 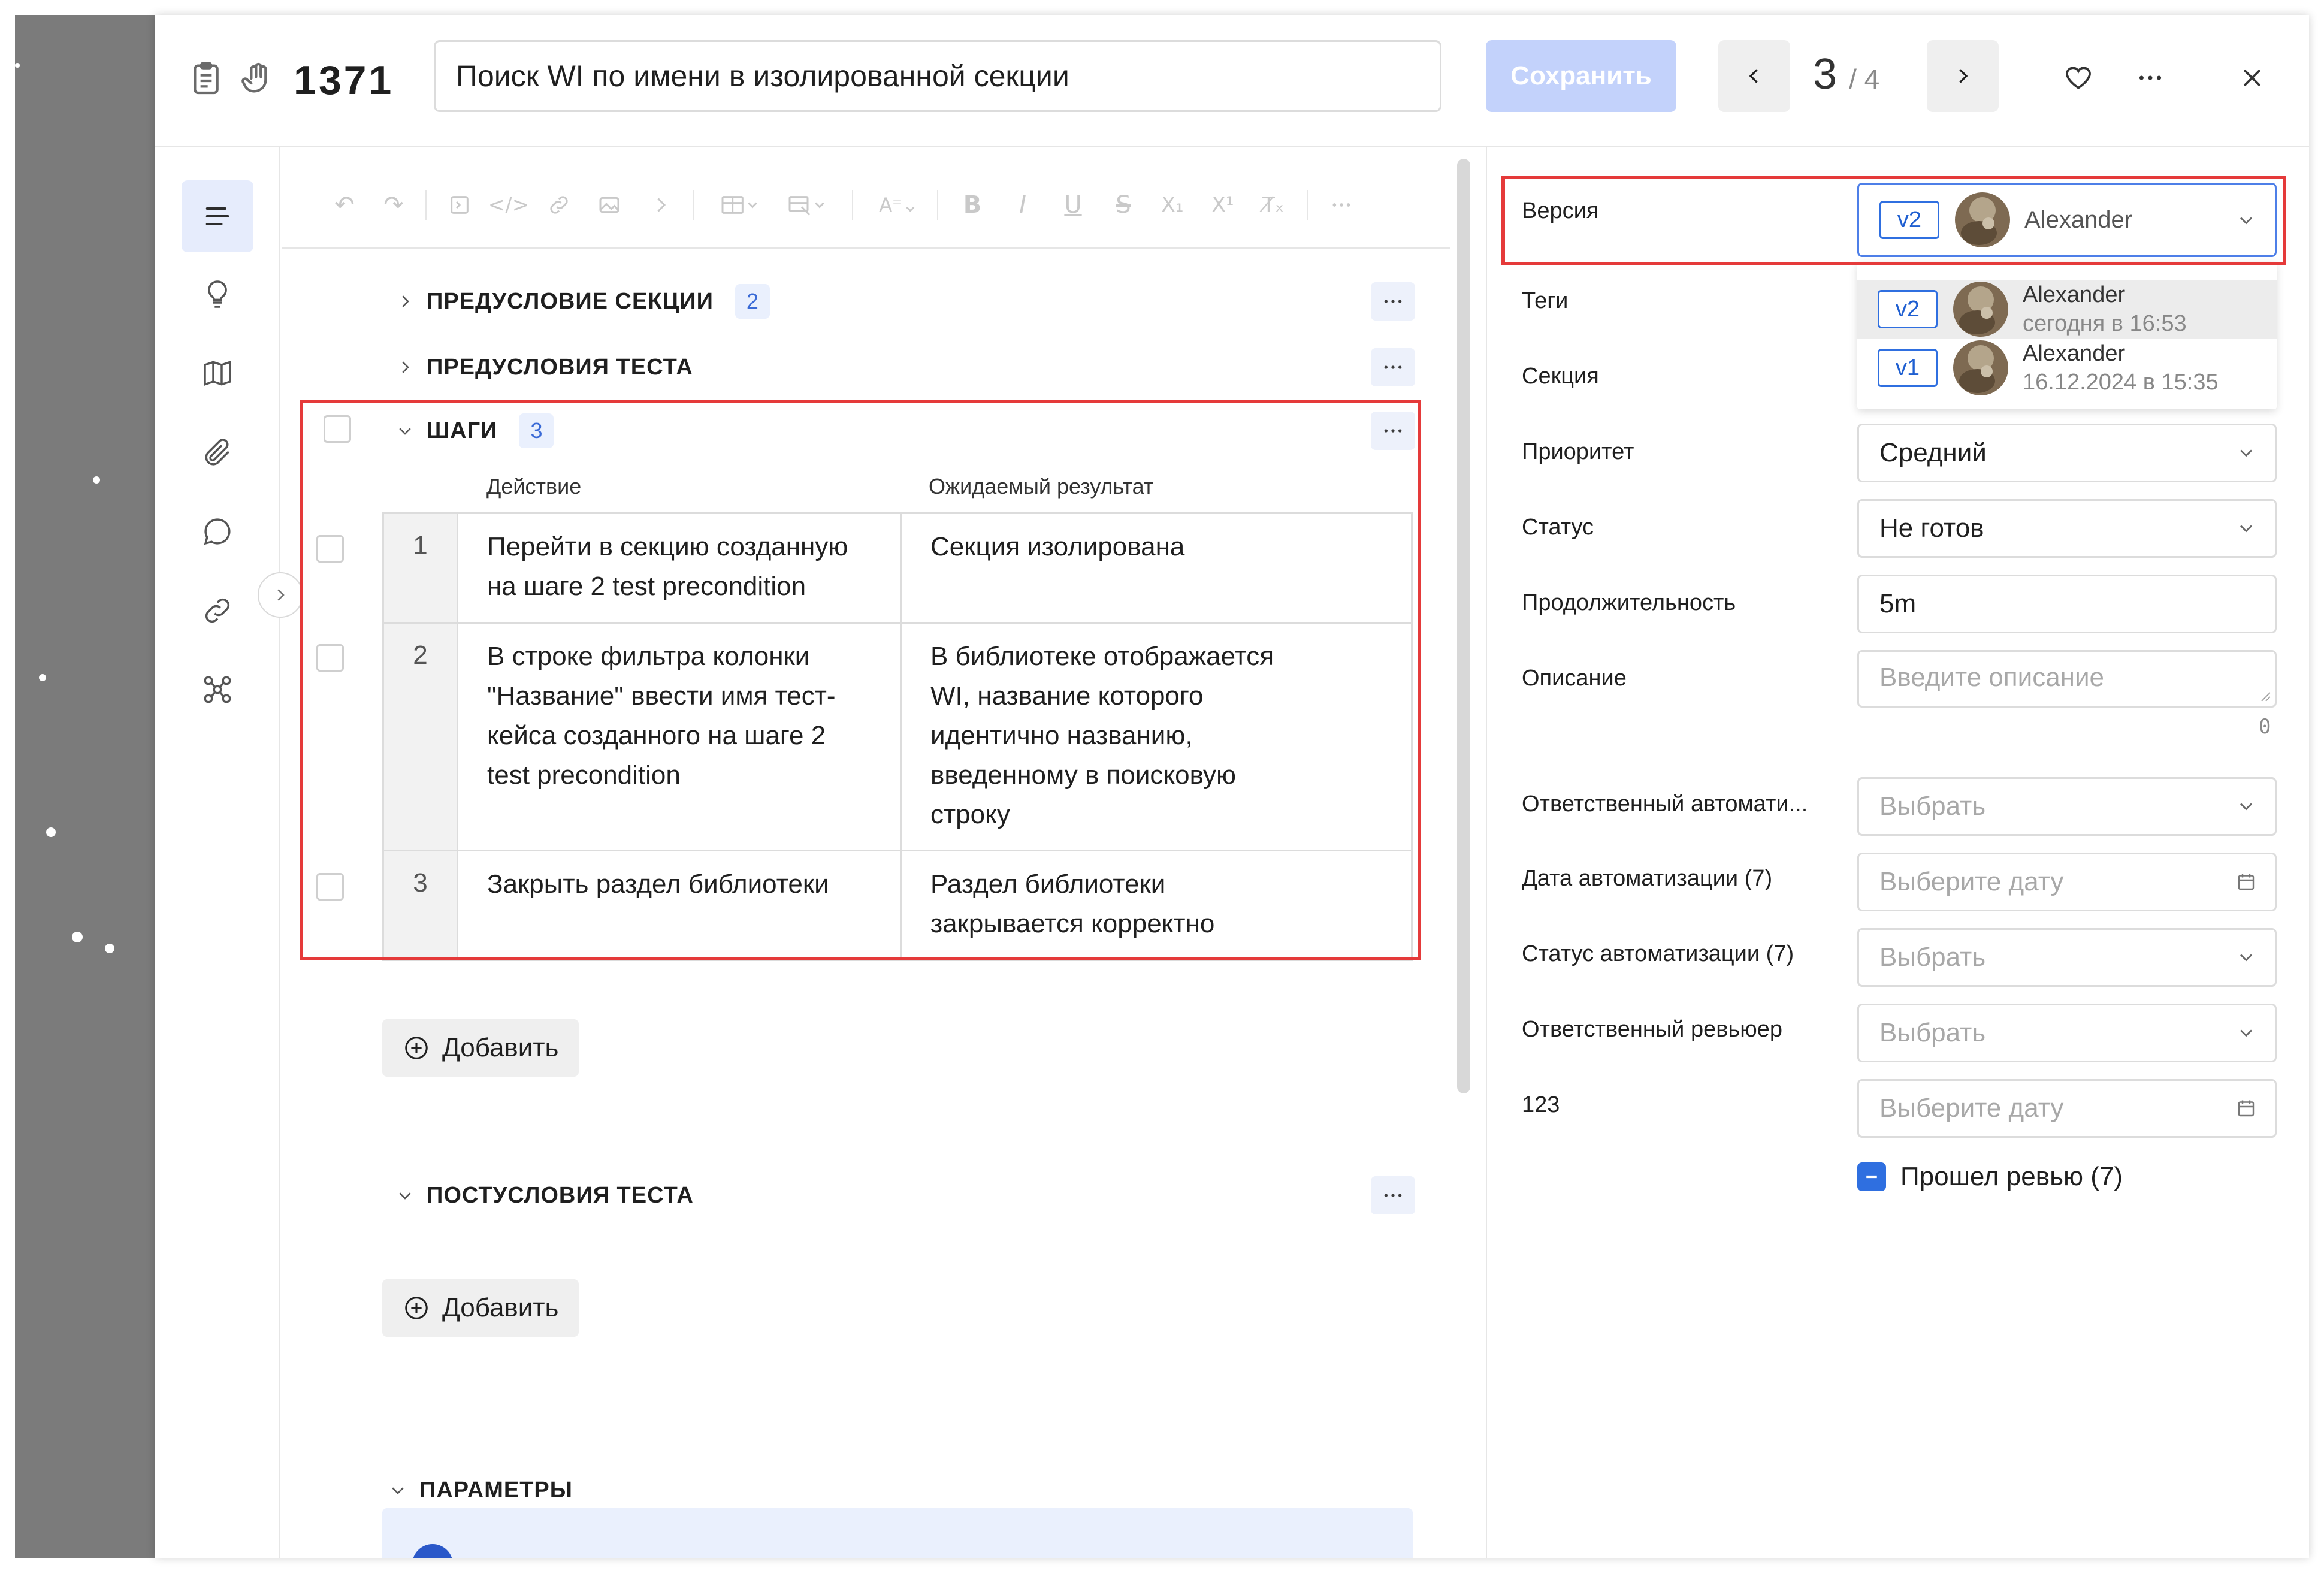 I want to click on step-action: Закрыть раздел библиотеки, so click(x=680, y=905).